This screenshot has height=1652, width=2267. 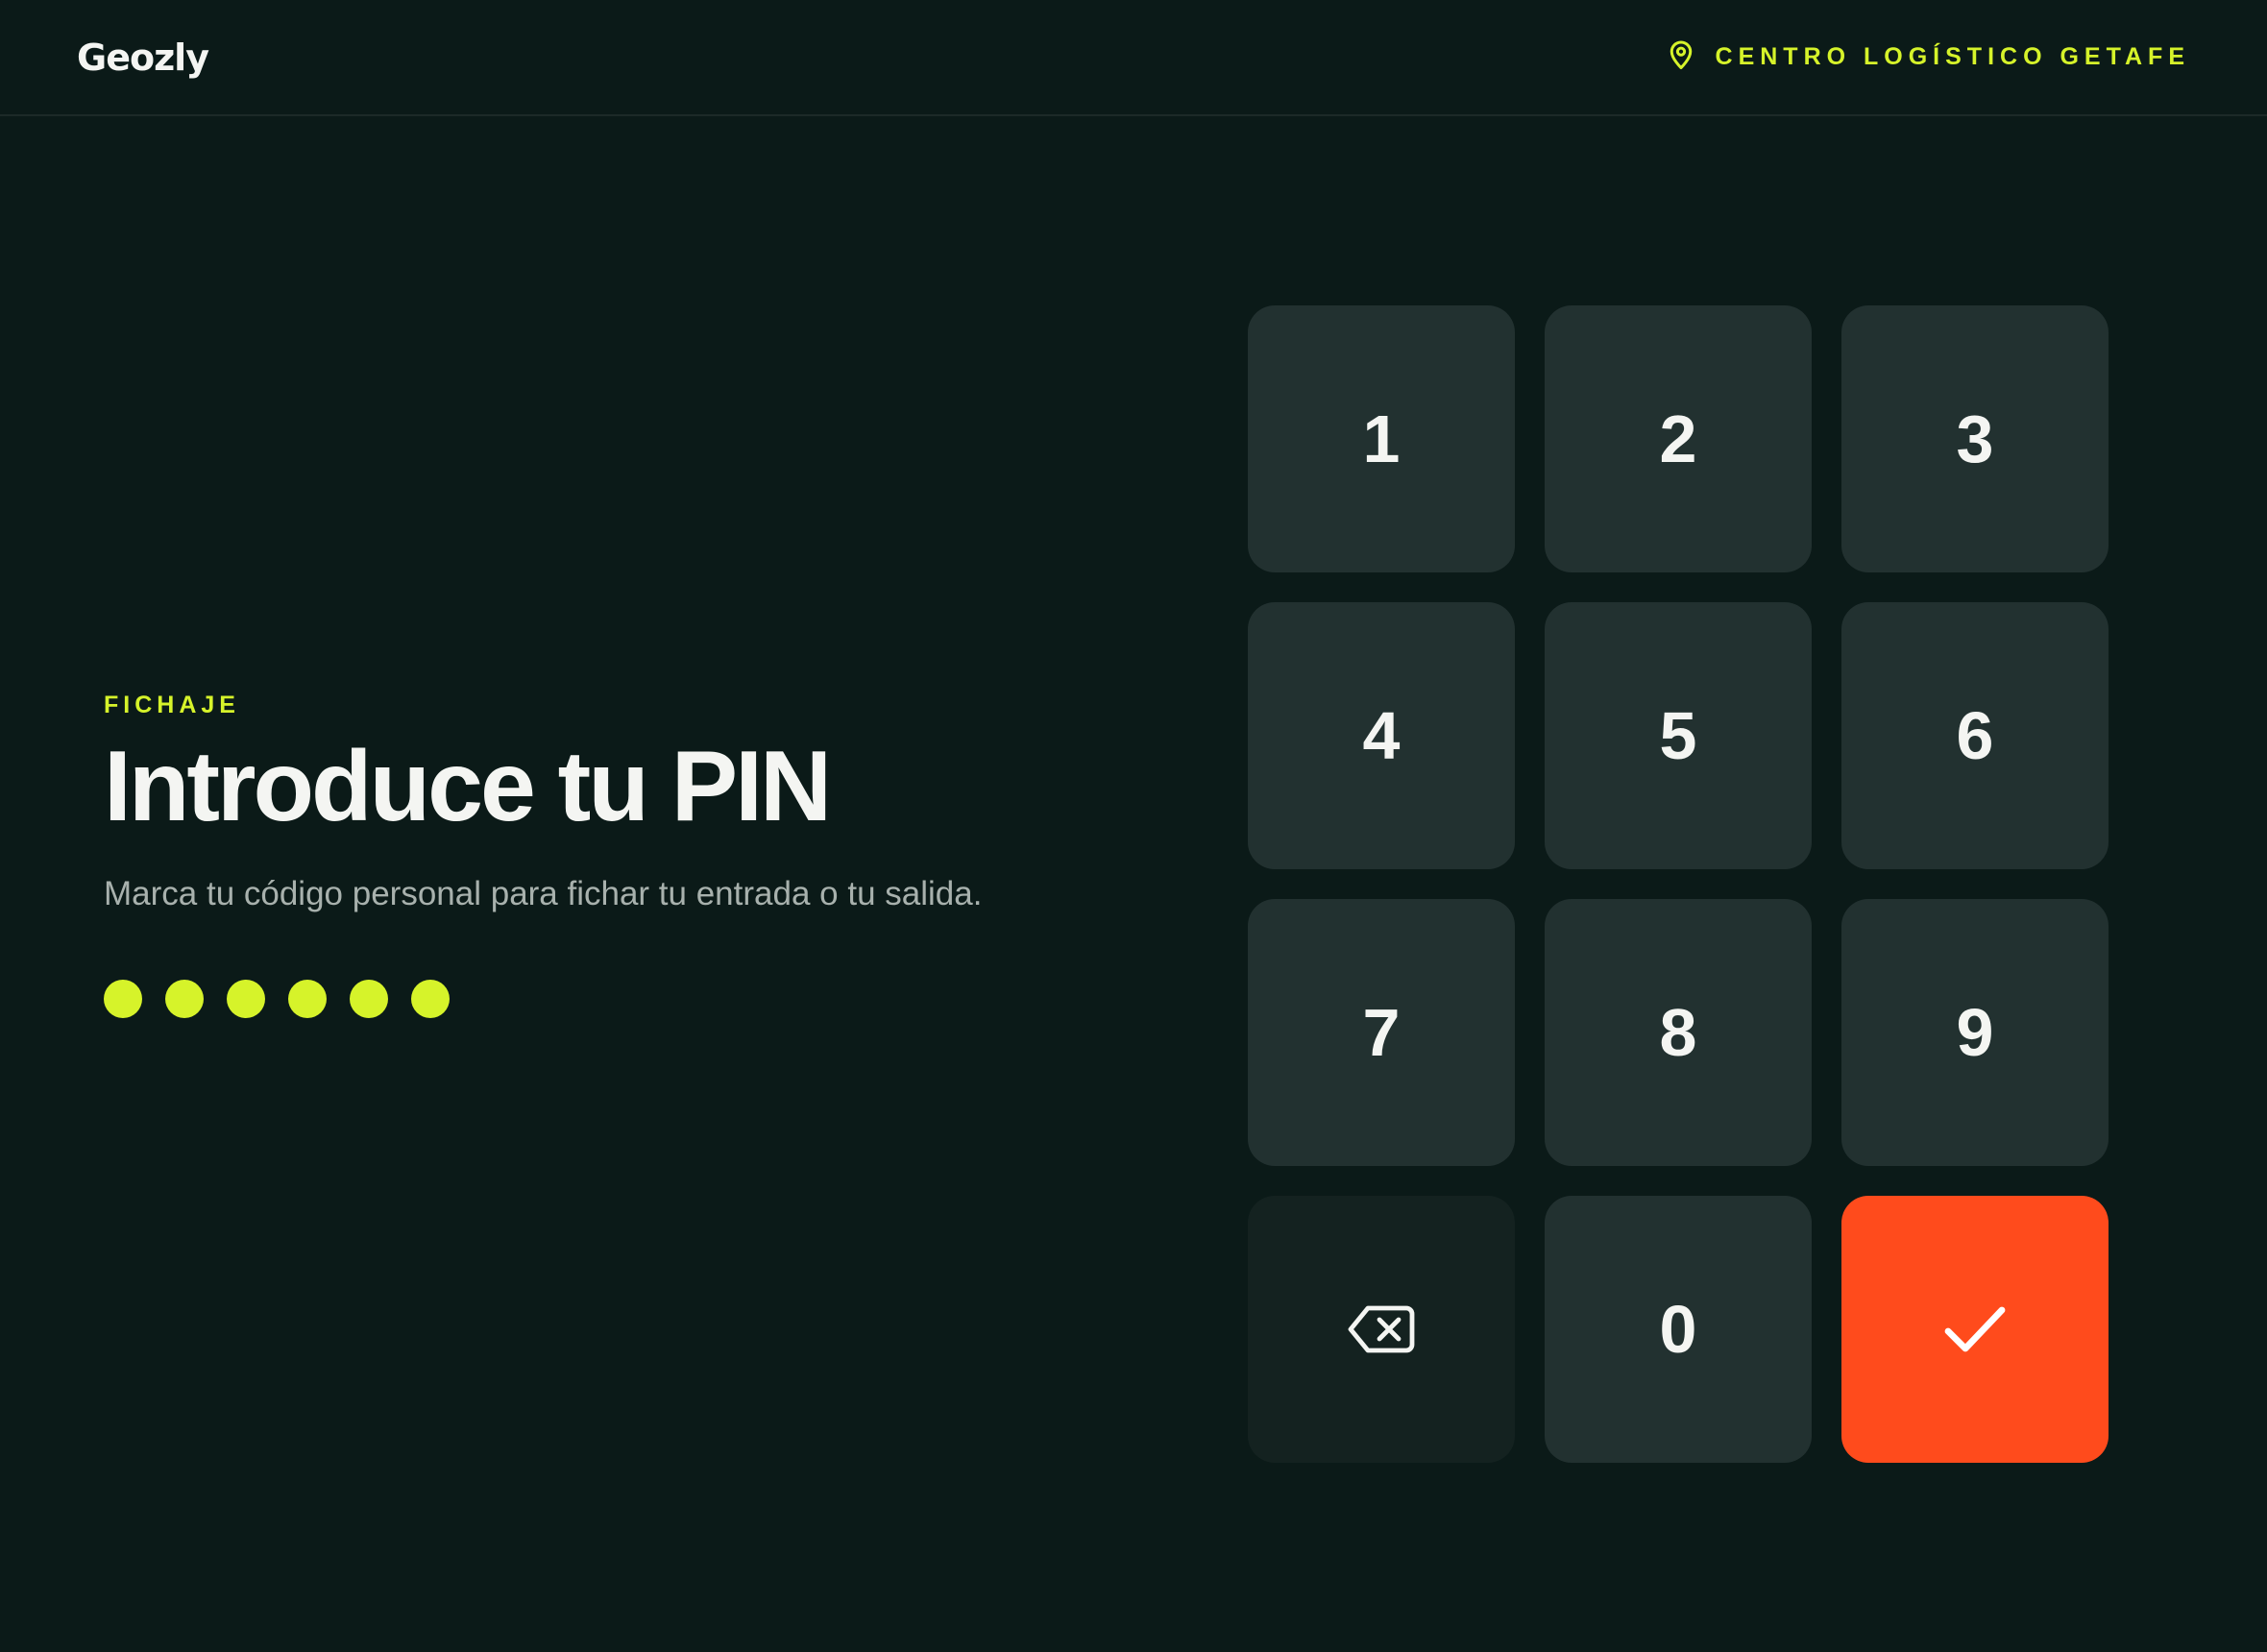 What do you see at coordinates (1975, 438) in the screenshot?
I see `key-3: 3` at bounding box center [1975, 438].